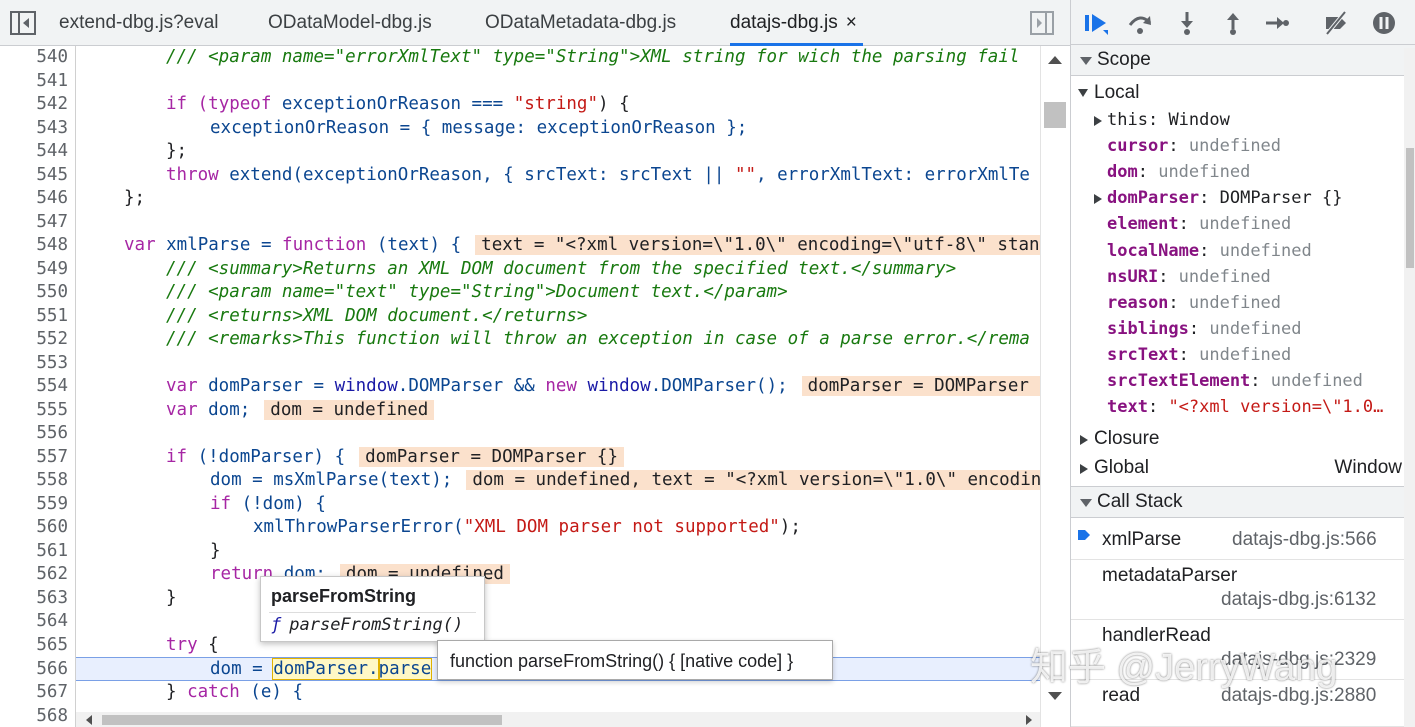 This screenshot has height=727, width=1415. What do you see at coordinates (367, 625) in the screenshot?
I see `popup-signature: ƒ parseFromString()` at bounding box center [367, 625].